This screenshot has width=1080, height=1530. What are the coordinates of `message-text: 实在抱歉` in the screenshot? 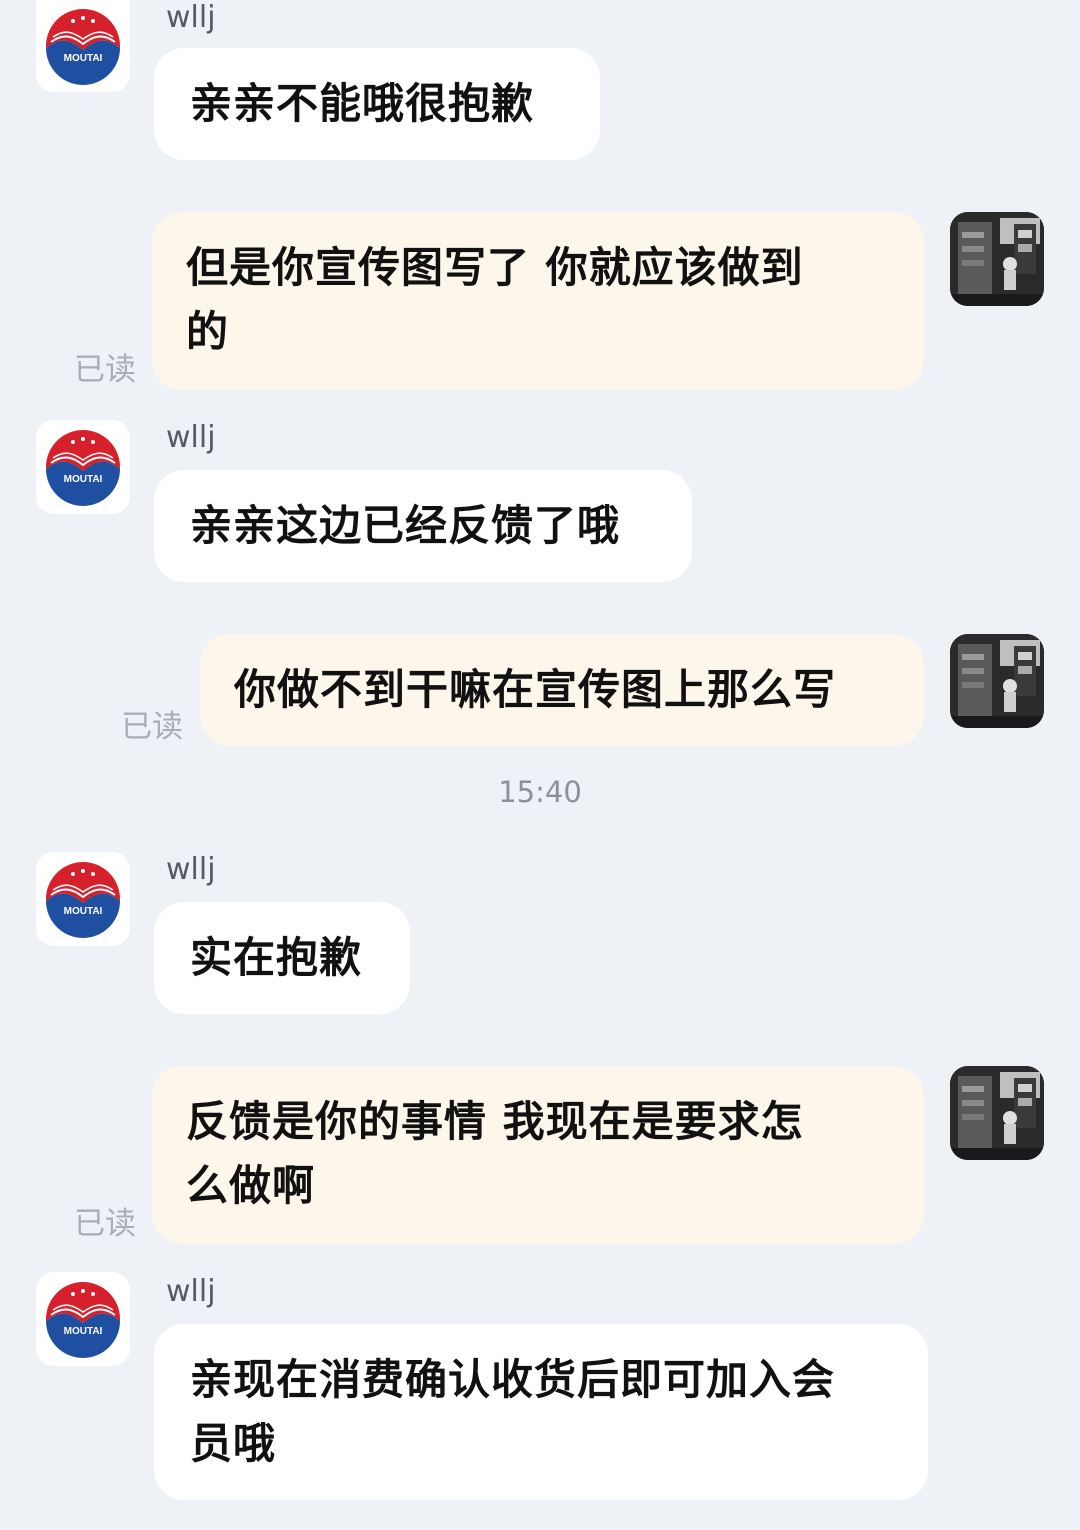 It's located at (276, 957).